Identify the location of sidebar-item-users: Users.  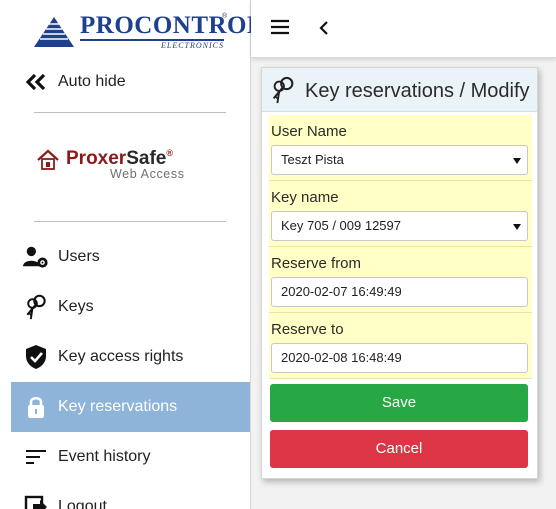
(130, 257).